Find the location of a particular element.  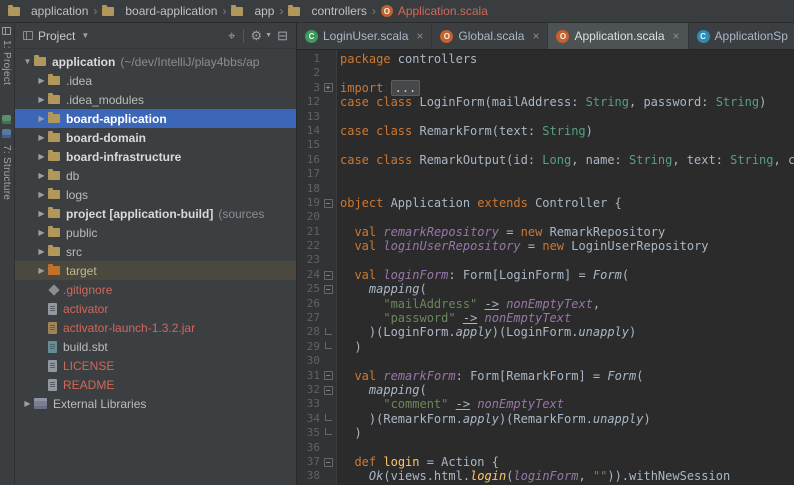

code-text: object Application extends Controller { is located at coordinates (481, 202).